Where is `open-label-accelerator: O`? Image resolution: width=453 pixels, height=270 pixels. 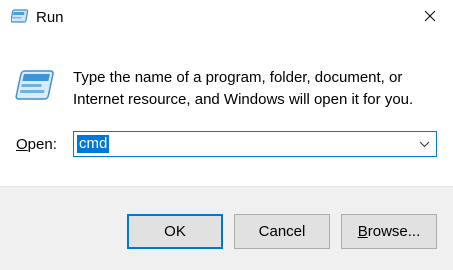
open-label-accelerator: O is located at coordinates (22, 144).